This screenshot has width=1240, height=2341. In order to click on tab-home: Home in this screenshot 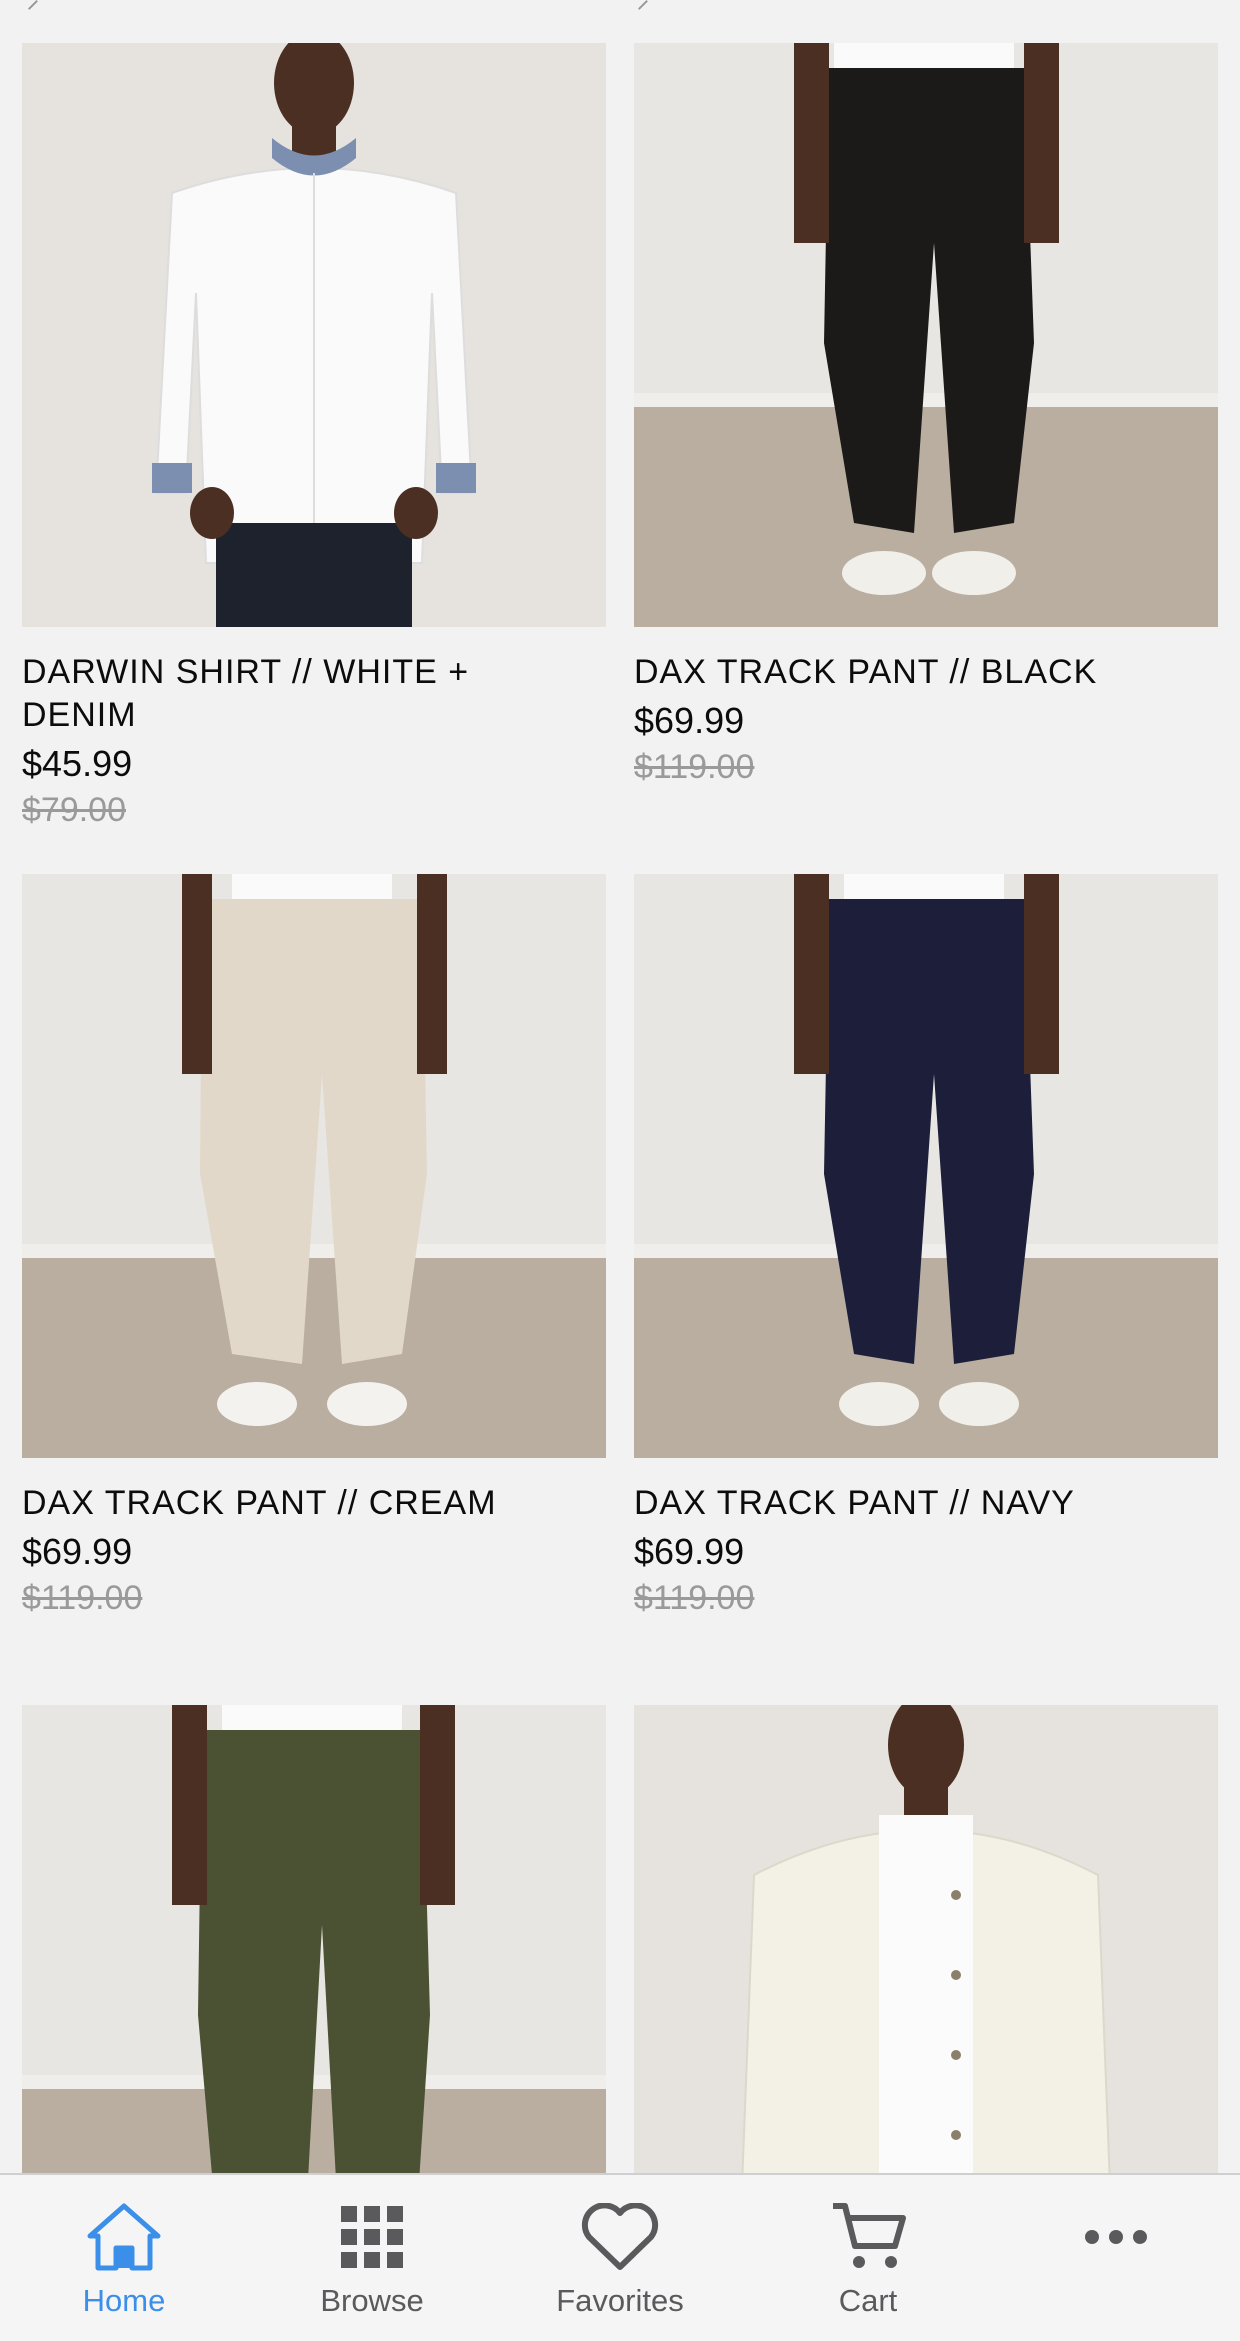, I will do `click(124, 2247)`.